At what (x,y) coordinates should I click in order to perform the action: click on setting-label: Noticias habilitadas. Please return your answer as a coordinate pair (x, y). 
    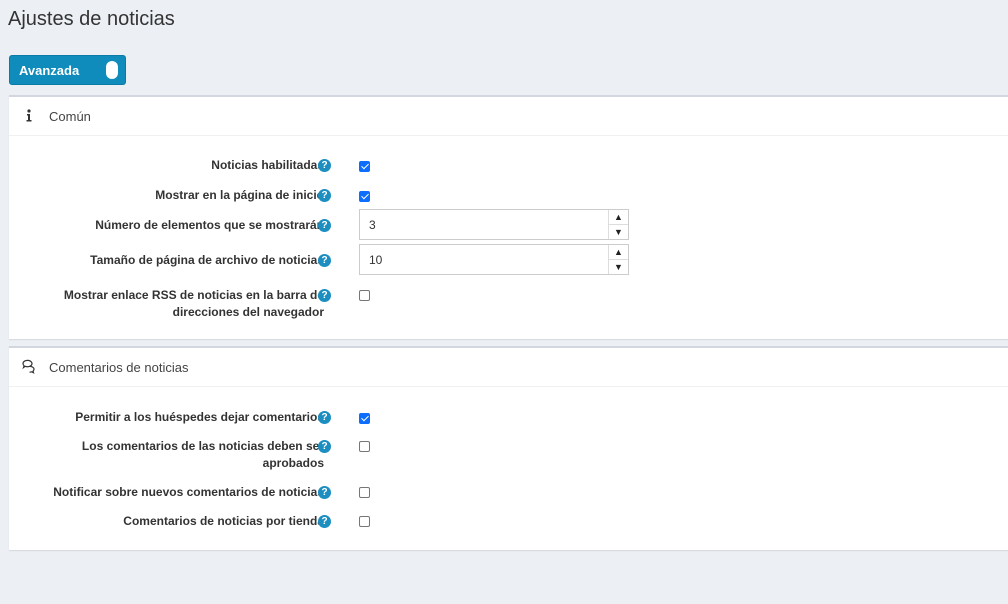
    Looking at the image, I should click on (267, 165).